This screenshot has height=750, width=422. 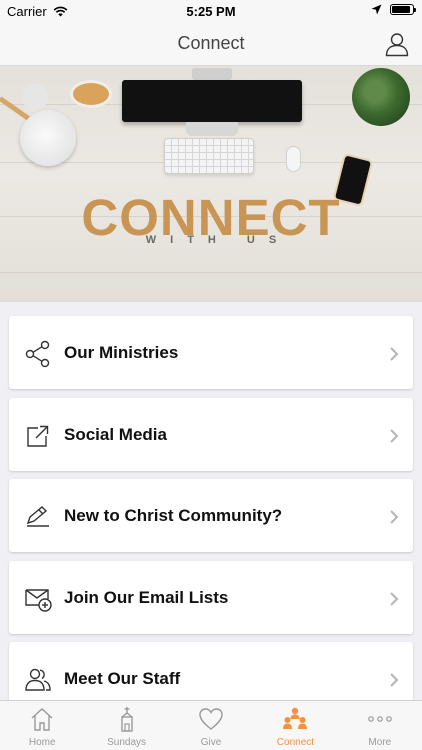 I want to click on monitor-image, so click(x=212, y=101).